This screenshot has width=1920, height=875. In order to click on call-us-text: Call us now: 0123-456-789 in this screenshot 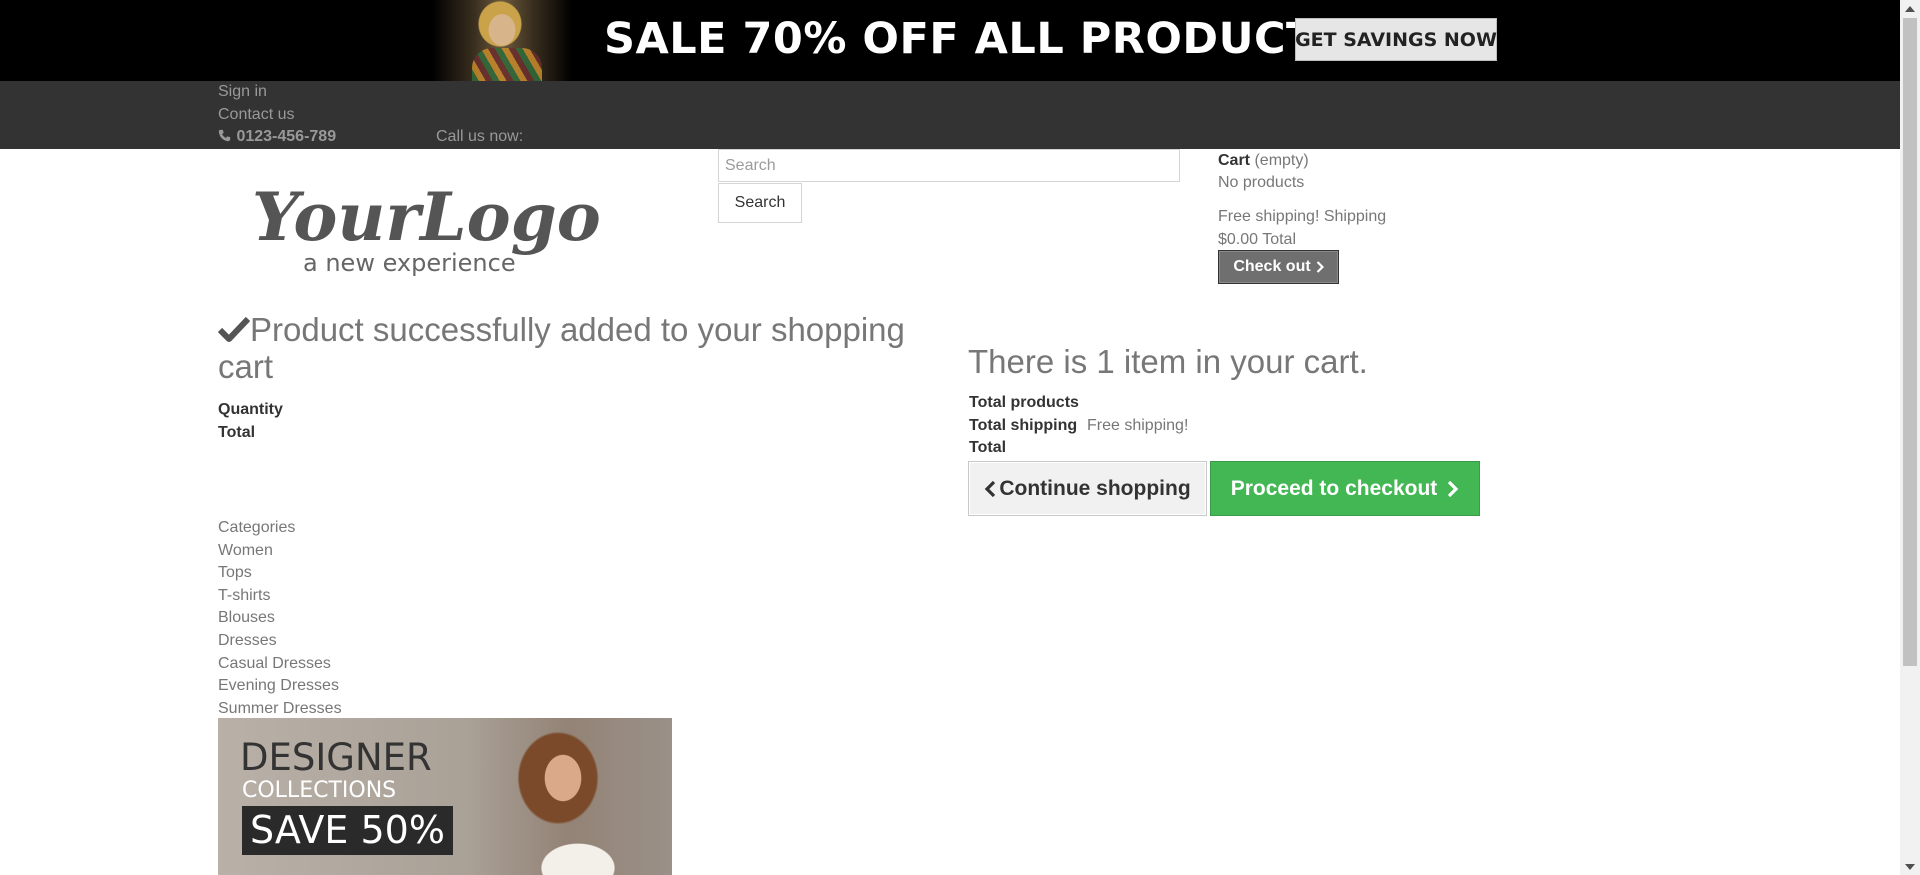, I will do `click(370, 137)`.